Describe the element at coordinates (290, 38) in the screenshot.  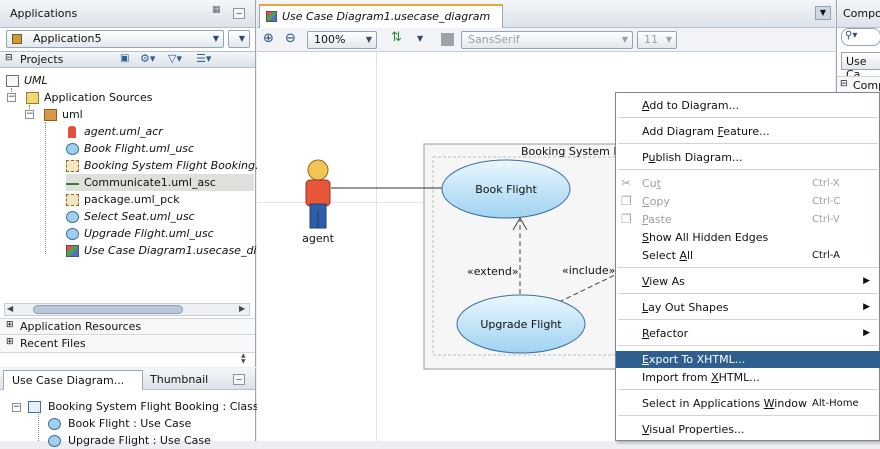
I see `zoom-out-icon: ⊖` at that location.